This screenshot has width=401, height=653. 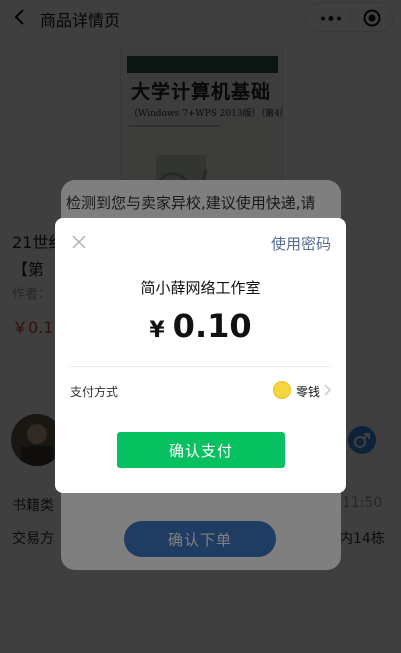 I want to click on pay-amount: 0.10, so click(x=212, y=326).